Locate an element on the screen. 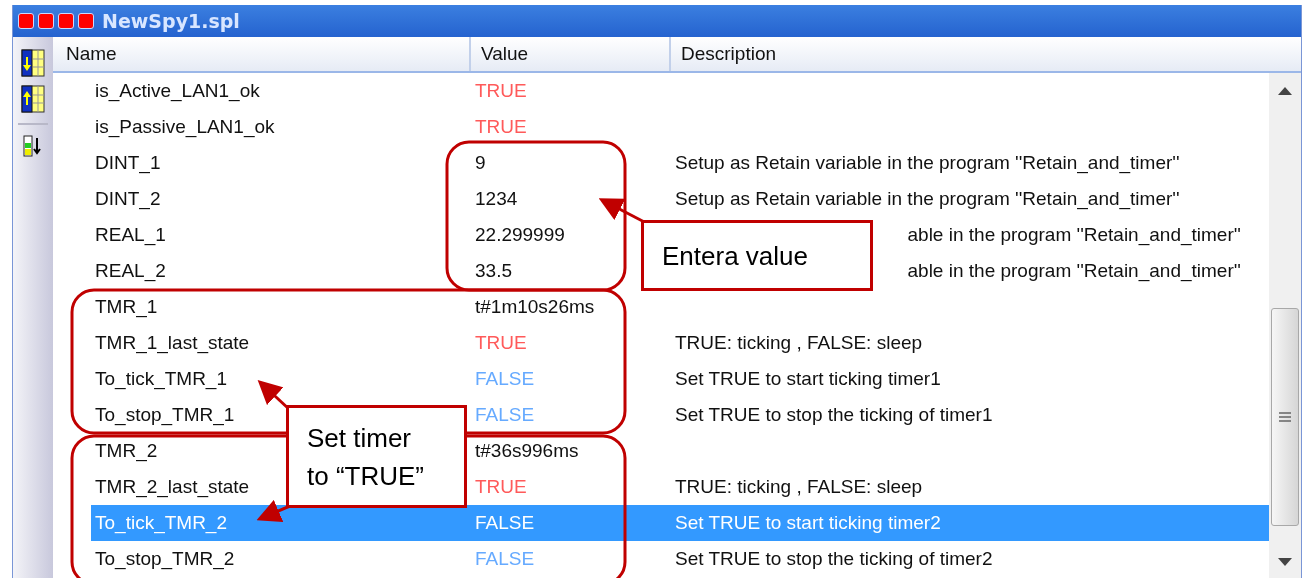 This screenshot has height=578, width=1304. variable-value: t#36s996ms is located at coordinates (526, 451).